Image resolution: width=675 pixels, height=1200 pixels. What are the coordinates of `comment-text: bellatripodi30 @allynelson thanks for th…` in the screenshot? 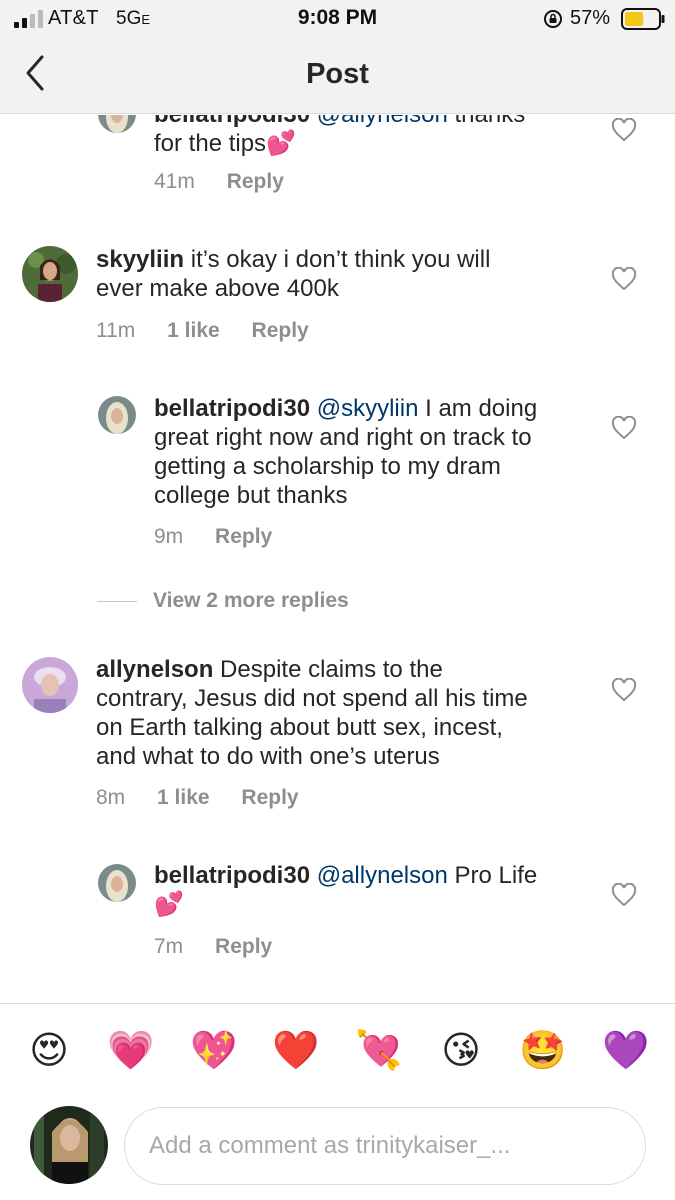 It's located at (374, 136).